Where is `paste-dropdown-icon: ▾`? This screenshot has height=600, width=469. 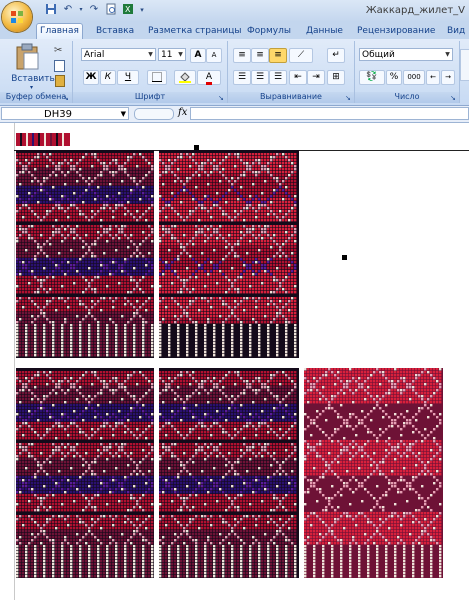 paste-dropdown-icon: ▾ is located at coordinates (32, 87).